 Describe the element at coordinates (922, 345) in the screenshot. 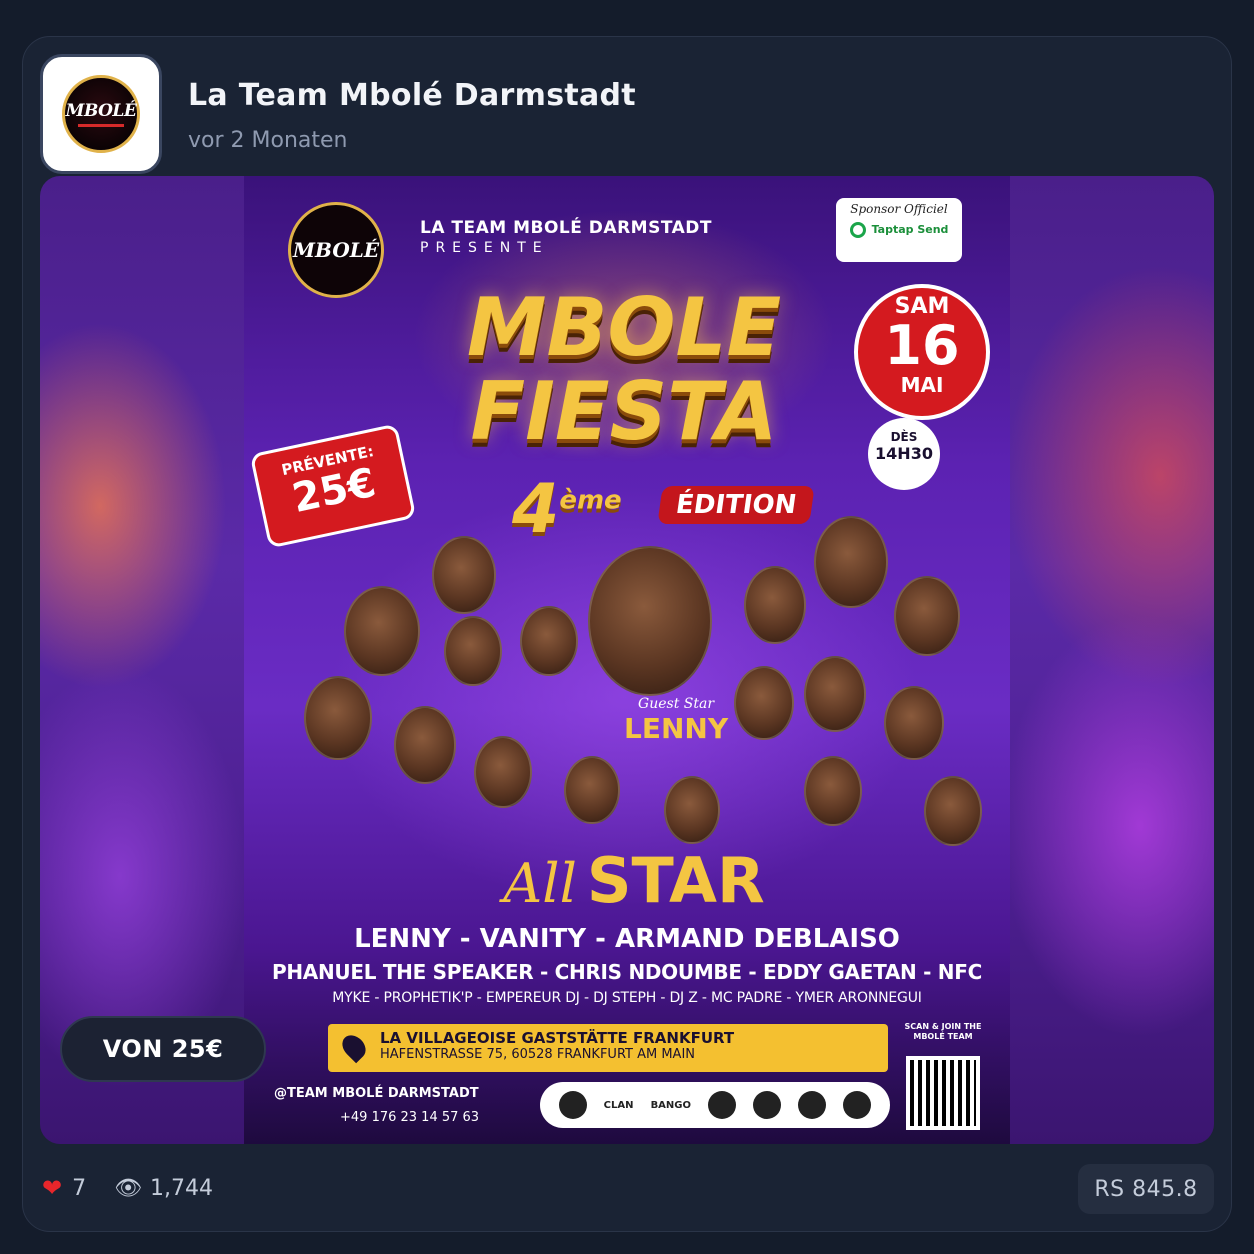

I see `date-number: 16` at that location.